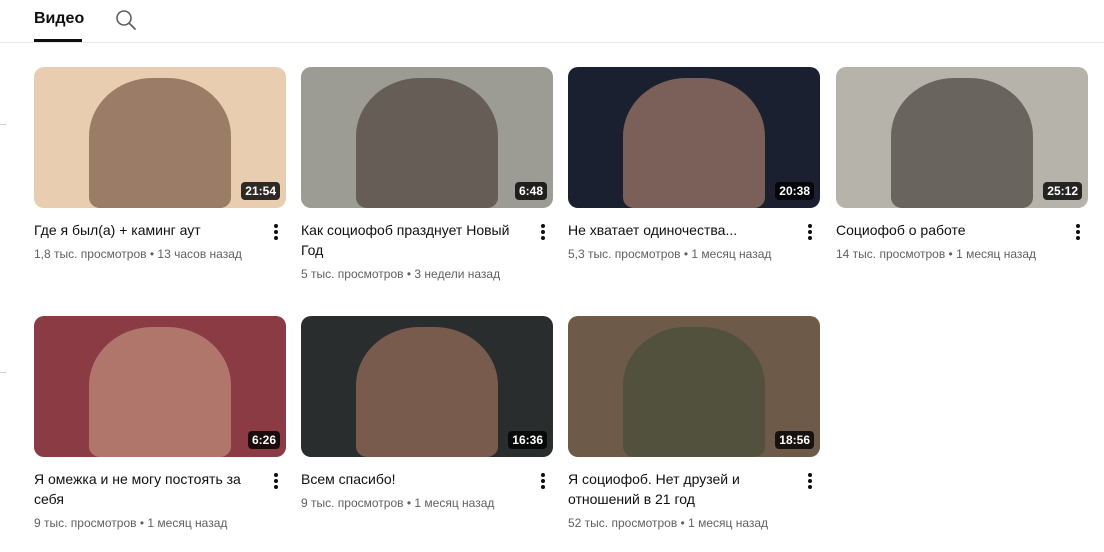 The image size is (1104, 552). I want to click on video-thumbnail: 6:48, so click(427, 137).